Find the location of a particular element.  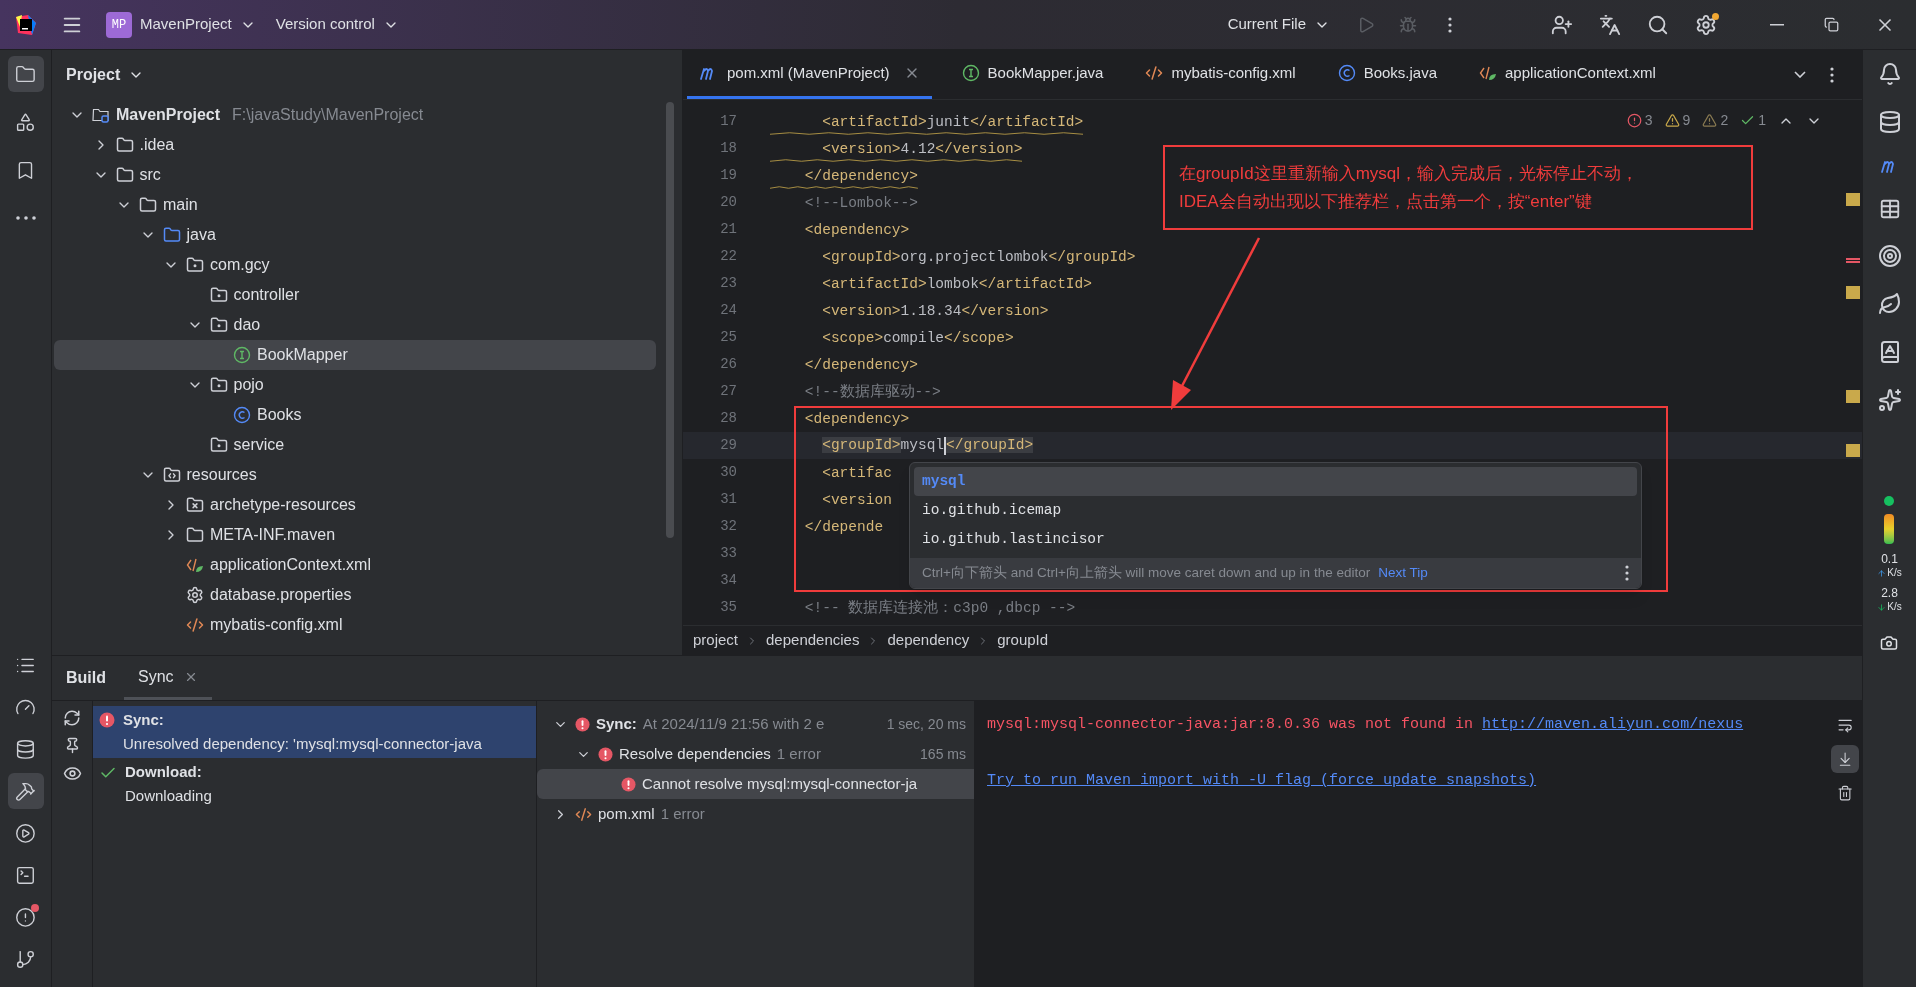

search-icon is located at coordinates (1658, 24).